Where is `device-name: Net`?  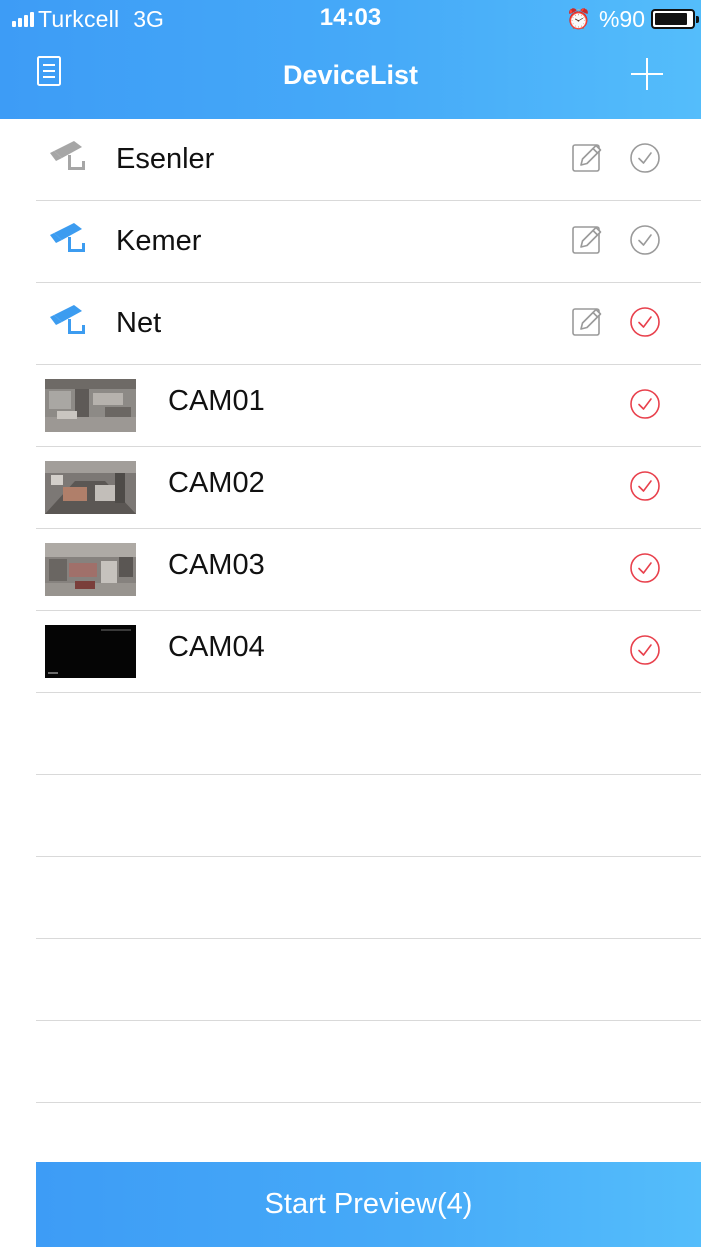 device-name: Net is located at coordinates (139, 323).